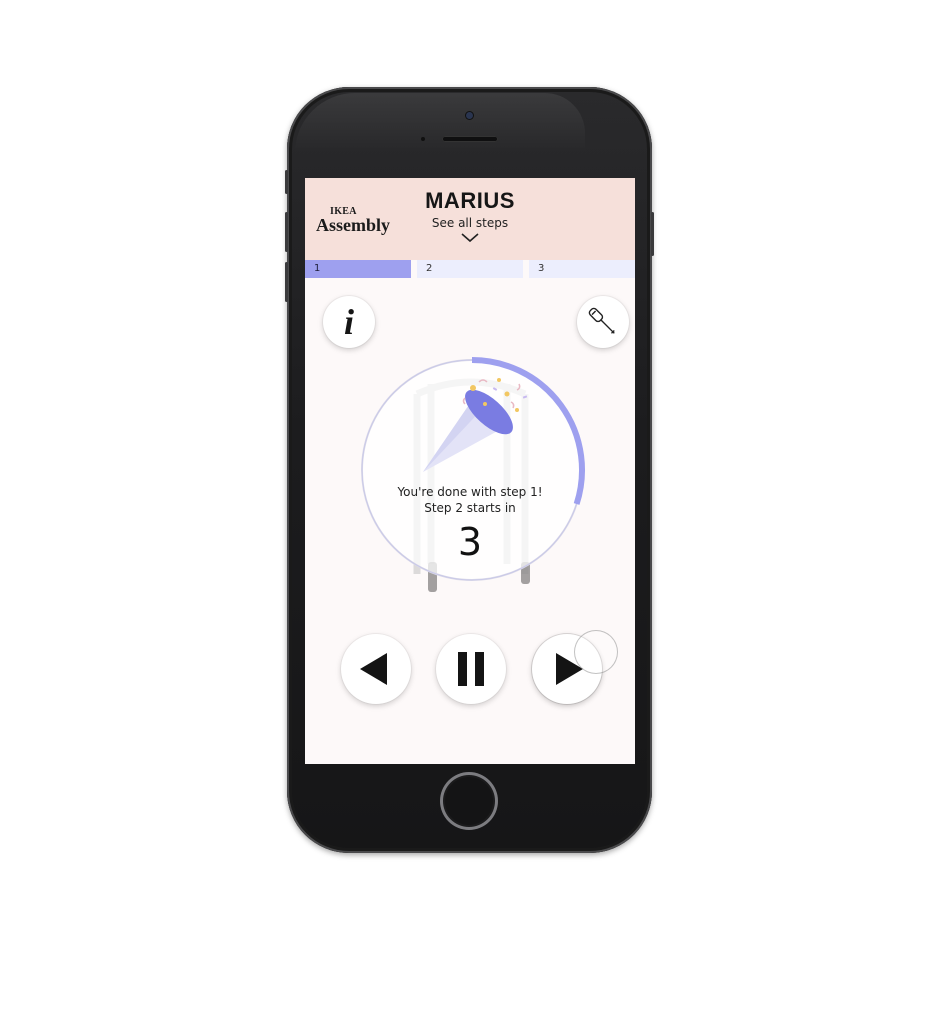 This screenshot has height=1009, width=937. Describe the element at coordinates (470, 200) in the screenshot. I see `product-title: MARIUS` at that location.